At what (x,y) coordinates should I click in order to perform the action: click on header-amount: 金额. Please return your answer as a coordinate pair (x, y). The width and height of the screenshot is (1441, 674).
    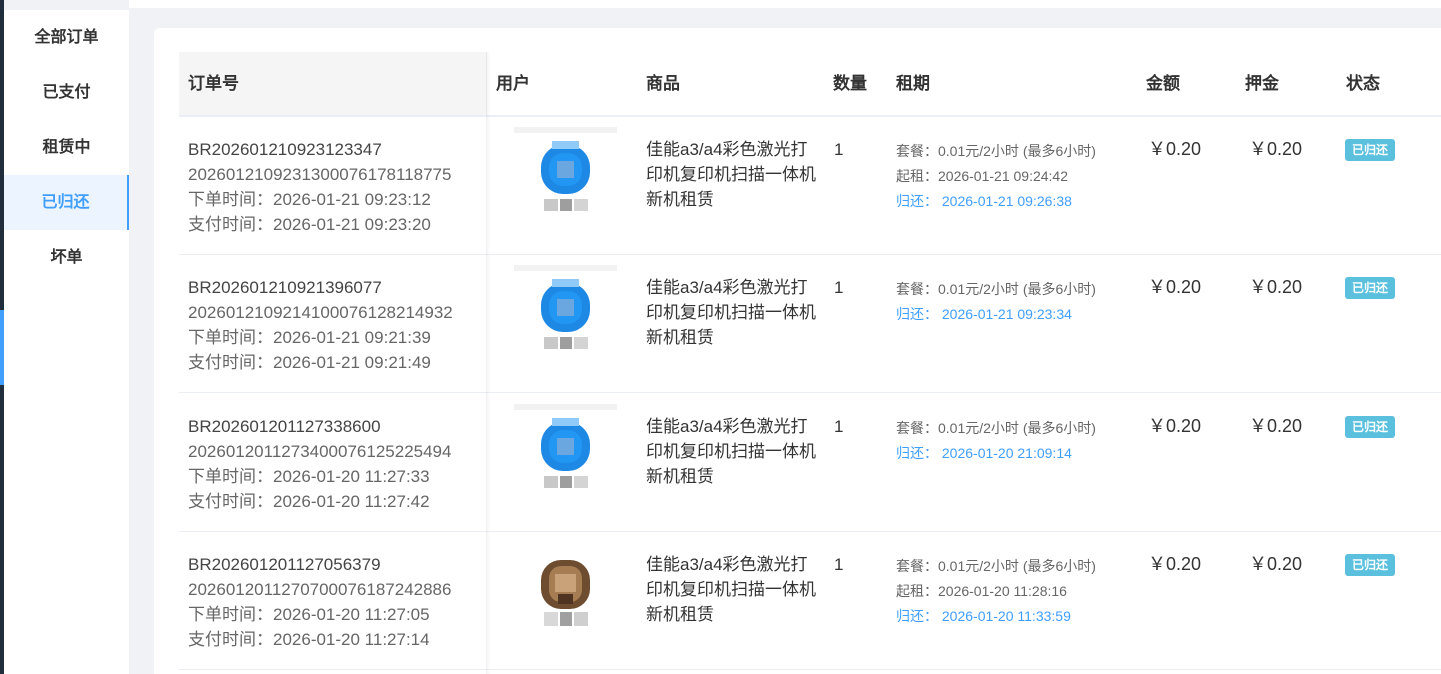
    Looking at the image, I should click on (1163, 83).